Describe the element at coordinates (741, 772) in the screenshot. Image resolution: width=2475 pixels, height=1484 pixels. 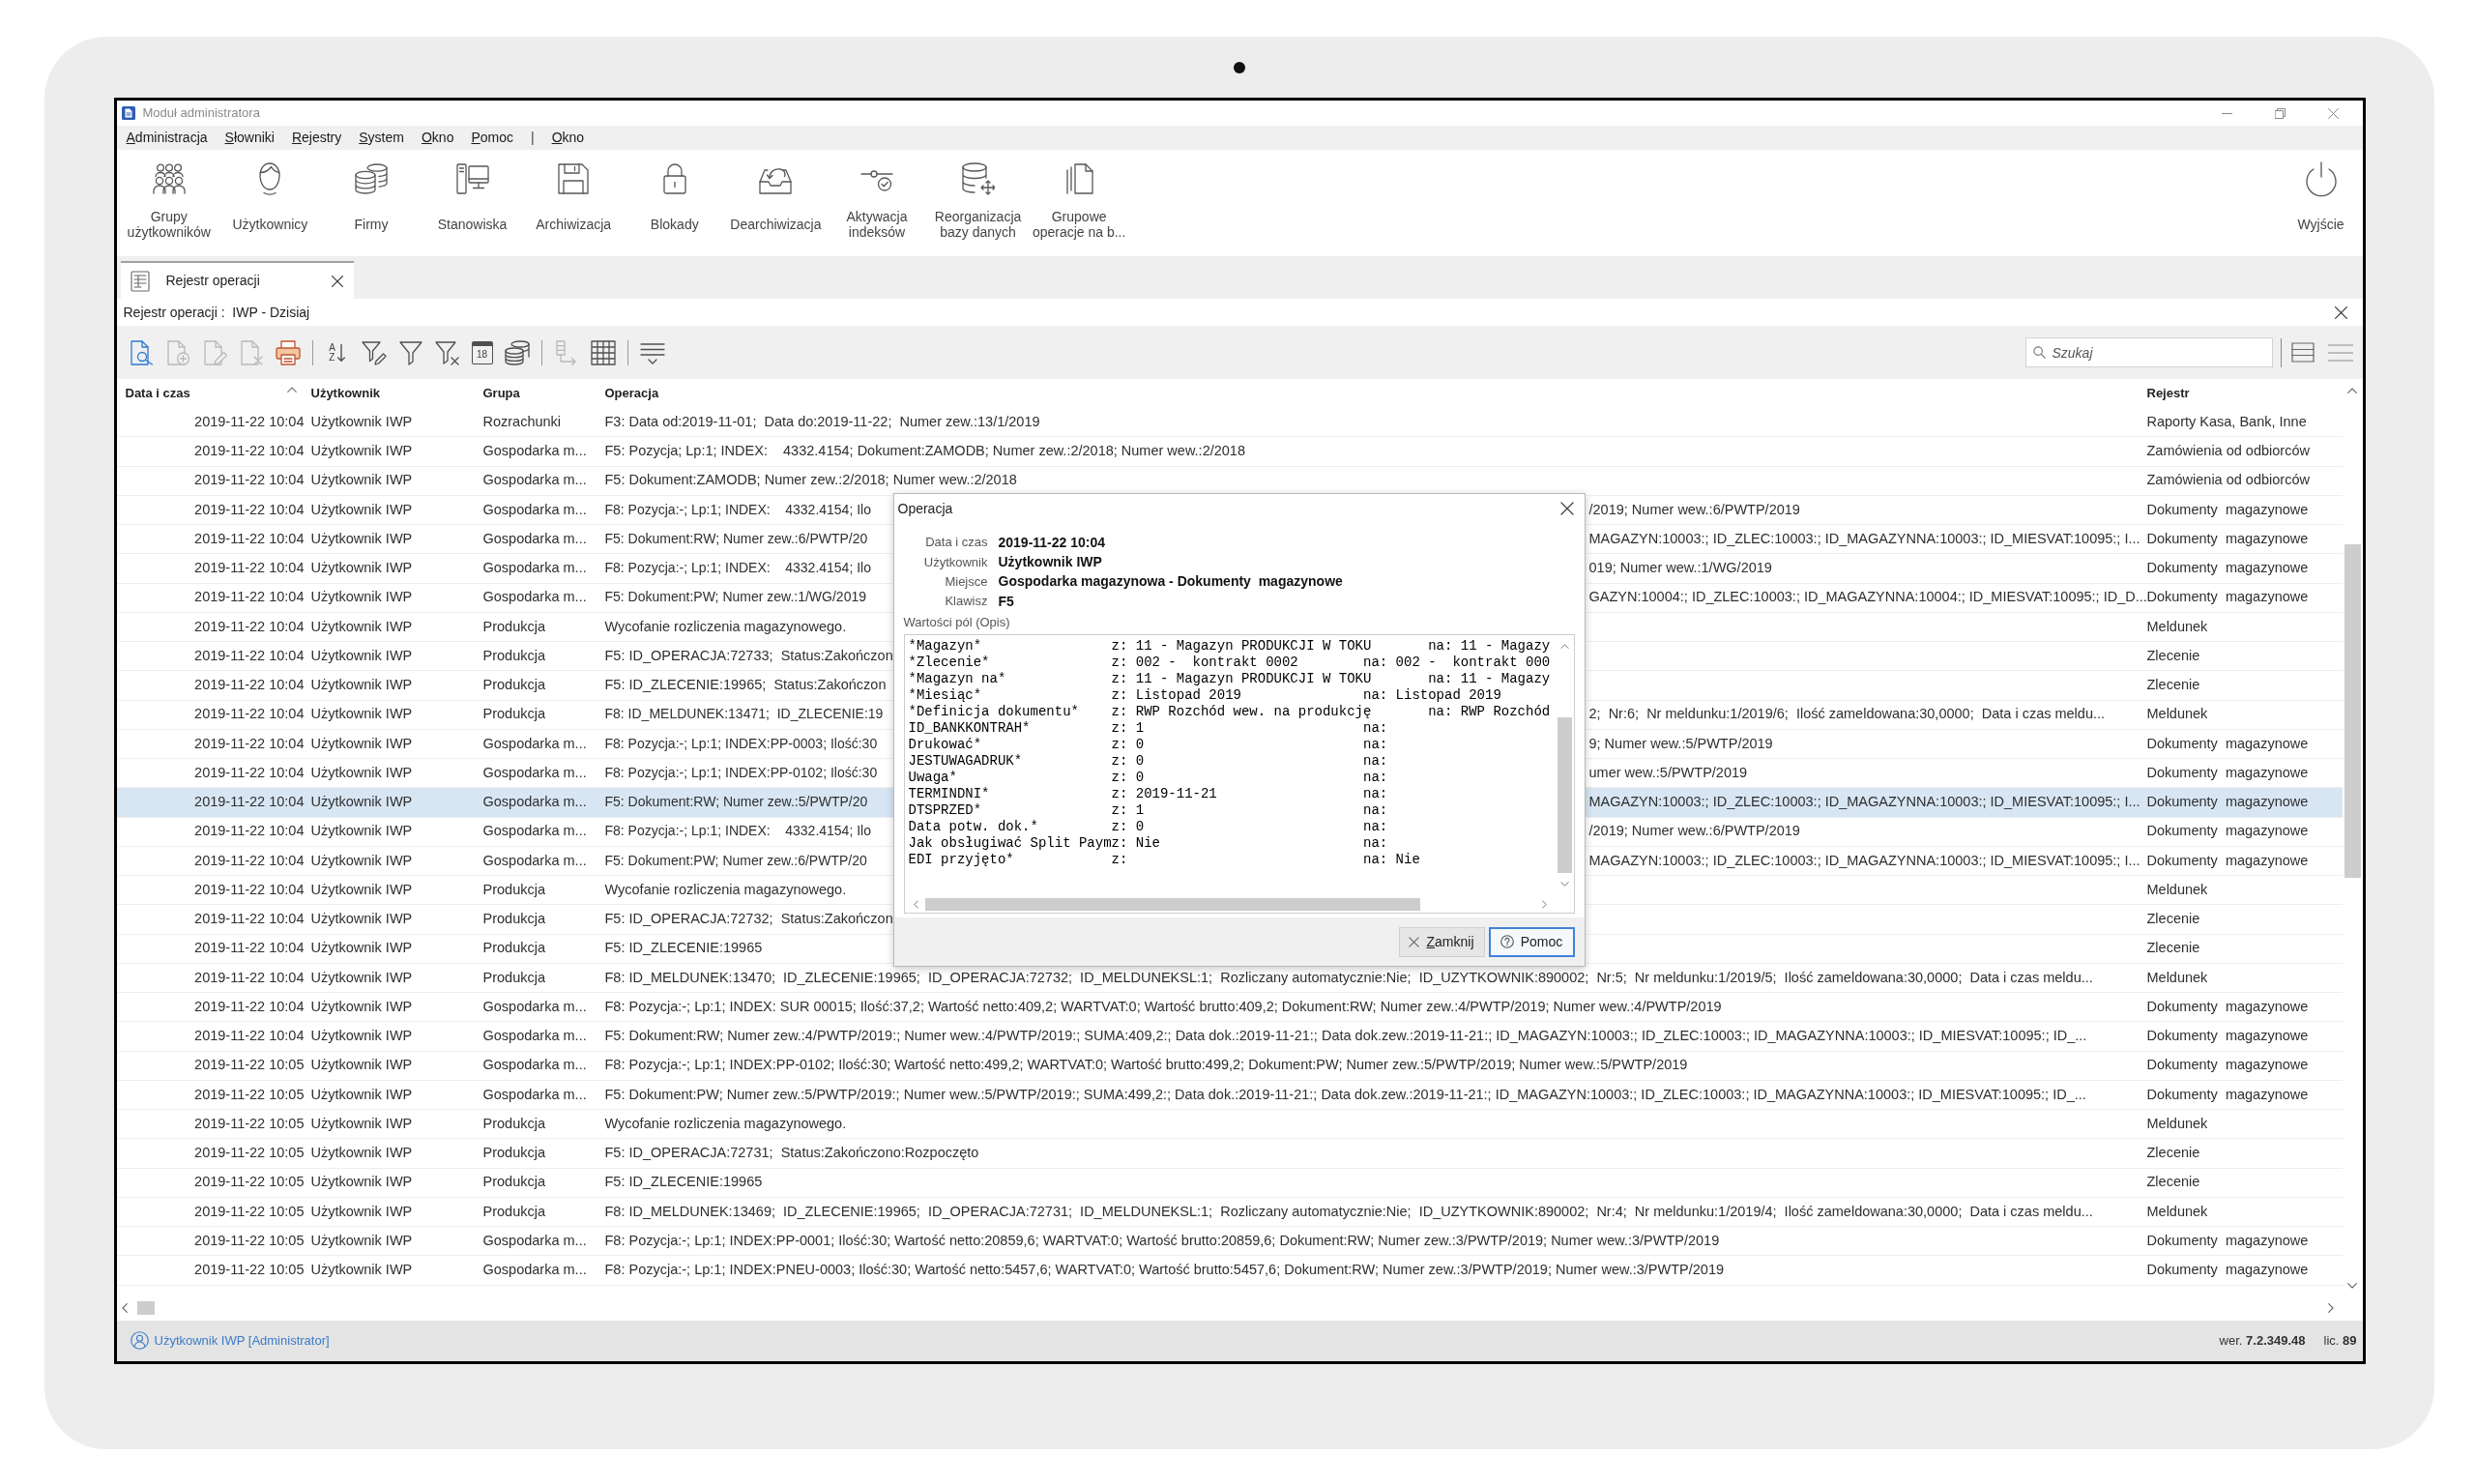
I see `table-cell-text: F8: Pozycja:-; Lp:1; INDEX:PP-0102; Ilość:30` at that location.